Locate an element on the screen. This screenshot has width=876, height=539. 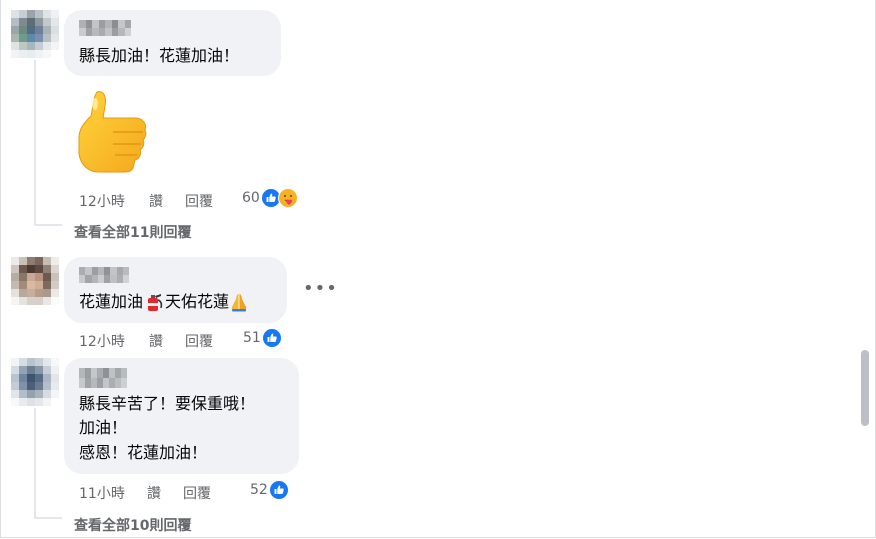
comment-text: 花蓮加油 天佑花蓮 is located at coordinates (163, 301).